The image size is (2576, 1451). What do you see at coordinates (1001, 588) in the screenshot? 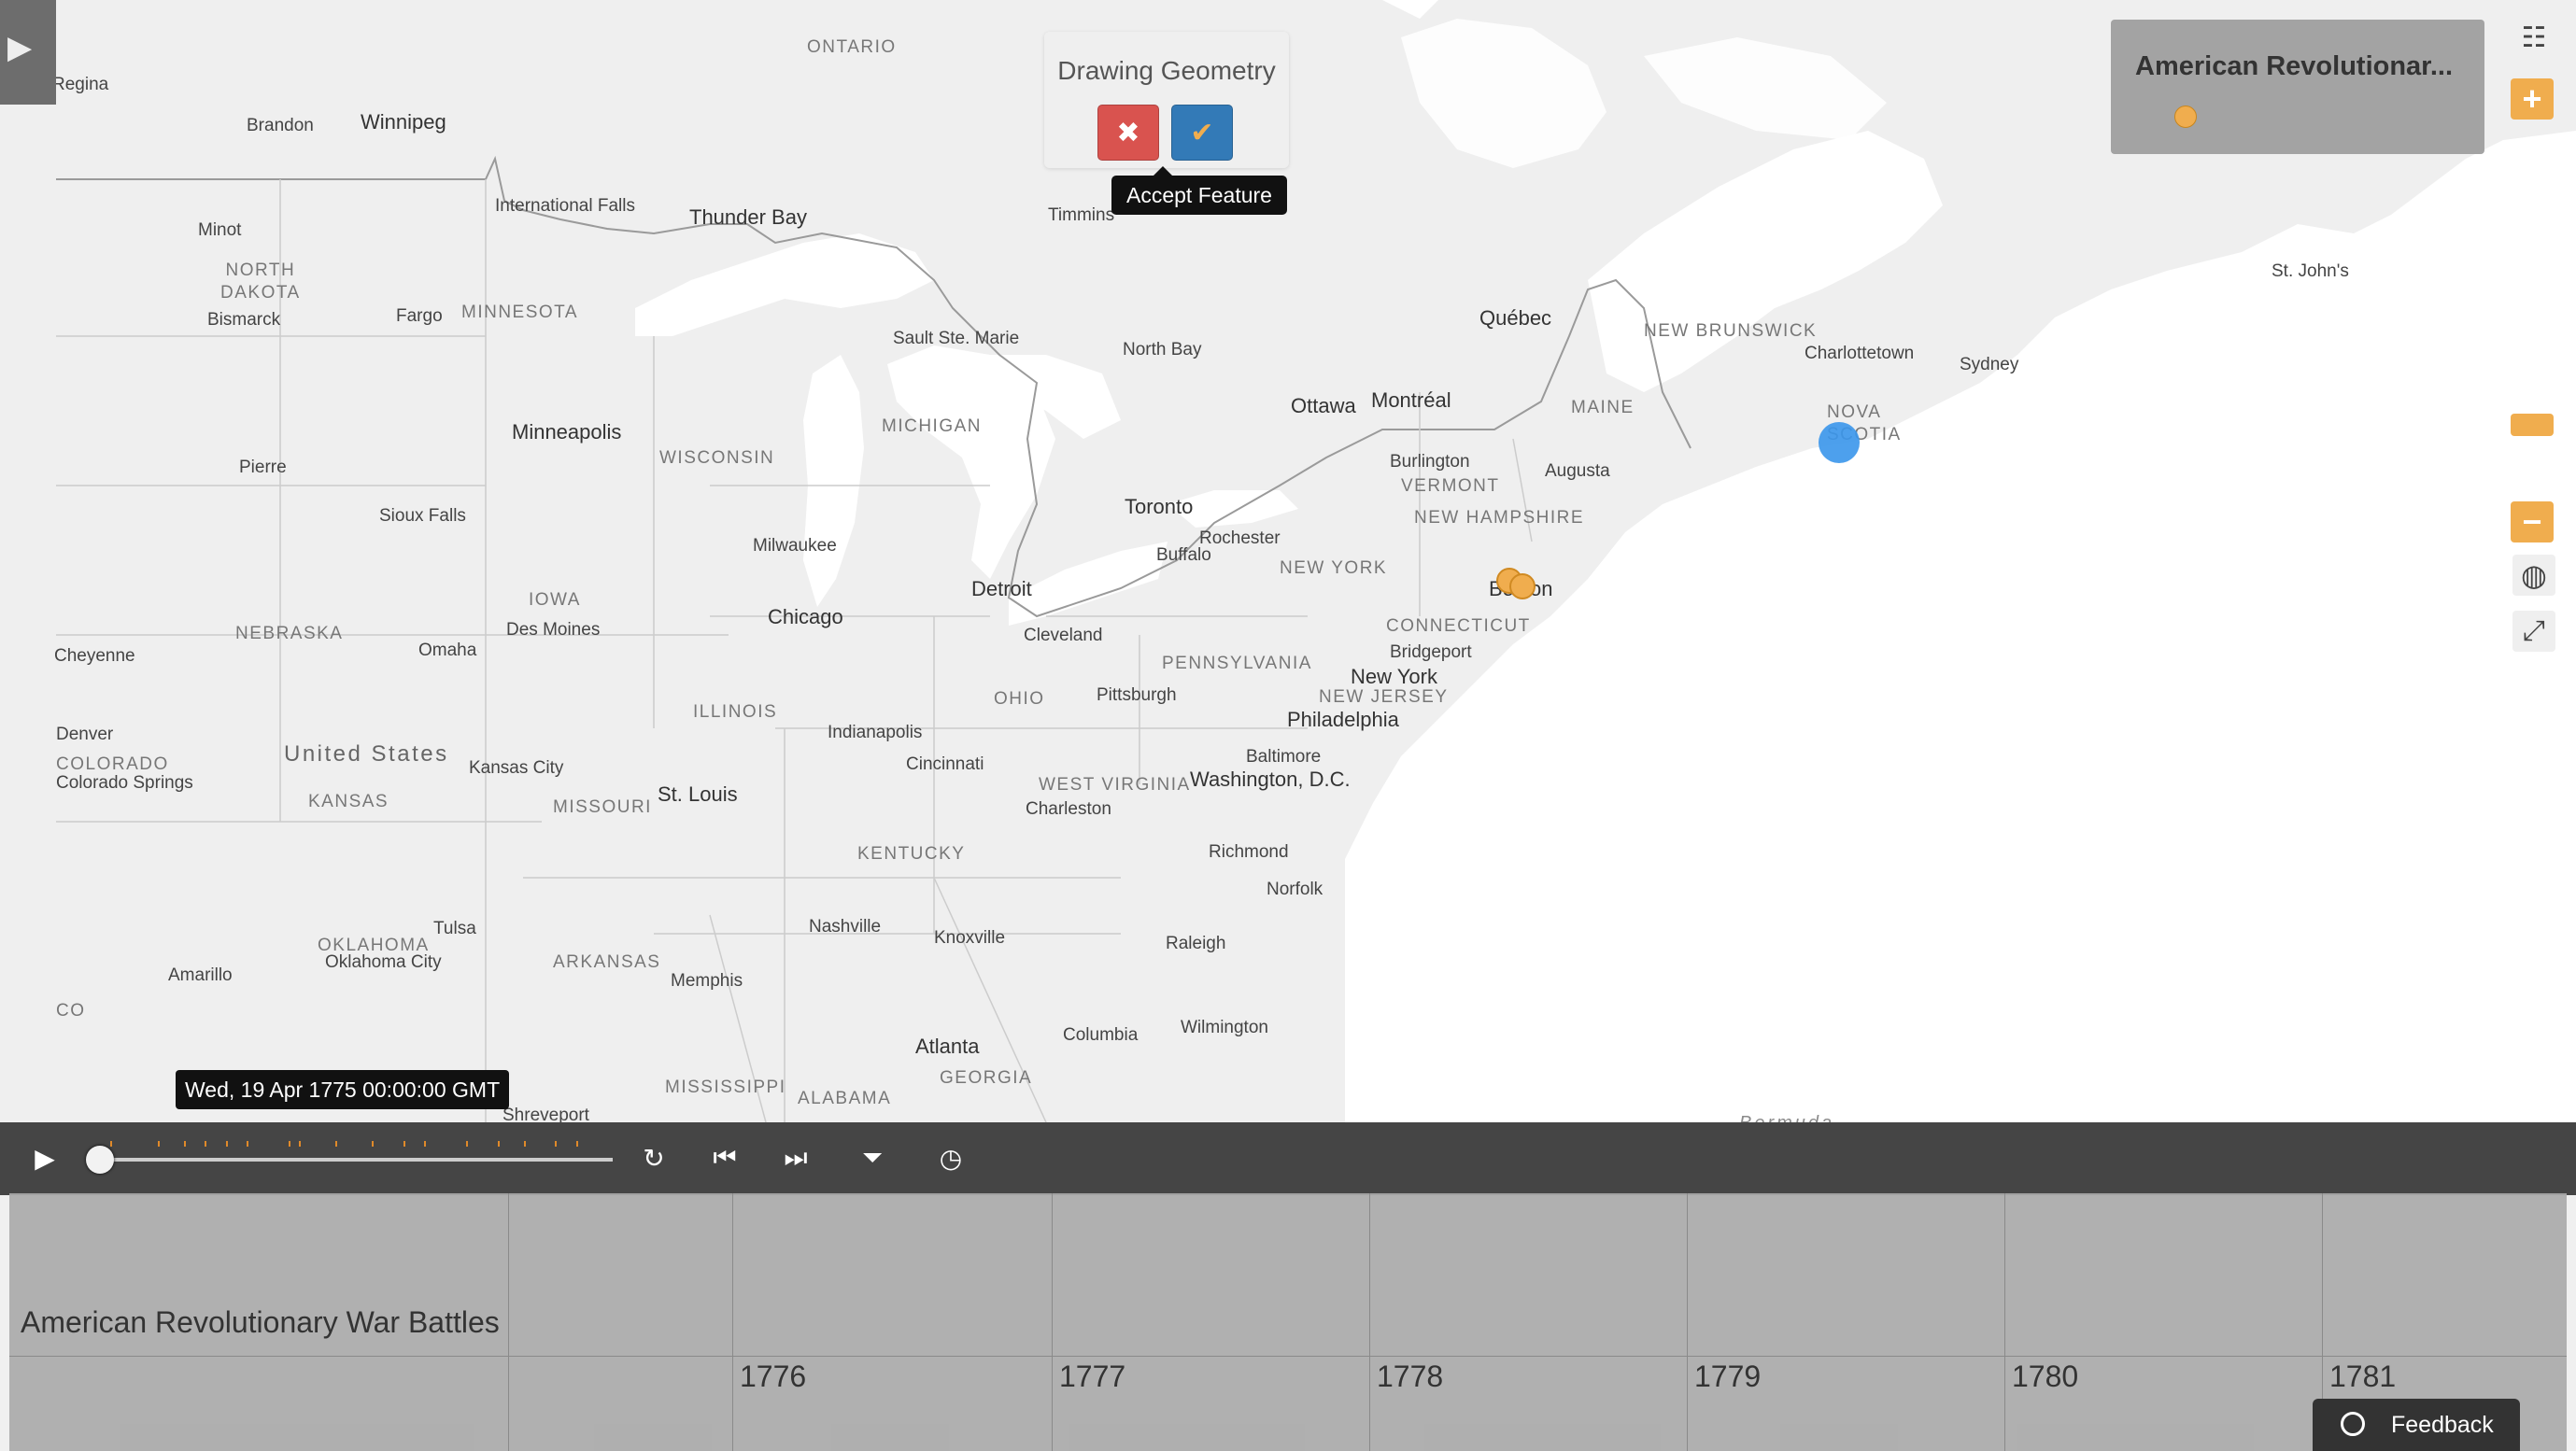
I see `map-label-detroit: Detroit` at bounding box center [1001, 588].